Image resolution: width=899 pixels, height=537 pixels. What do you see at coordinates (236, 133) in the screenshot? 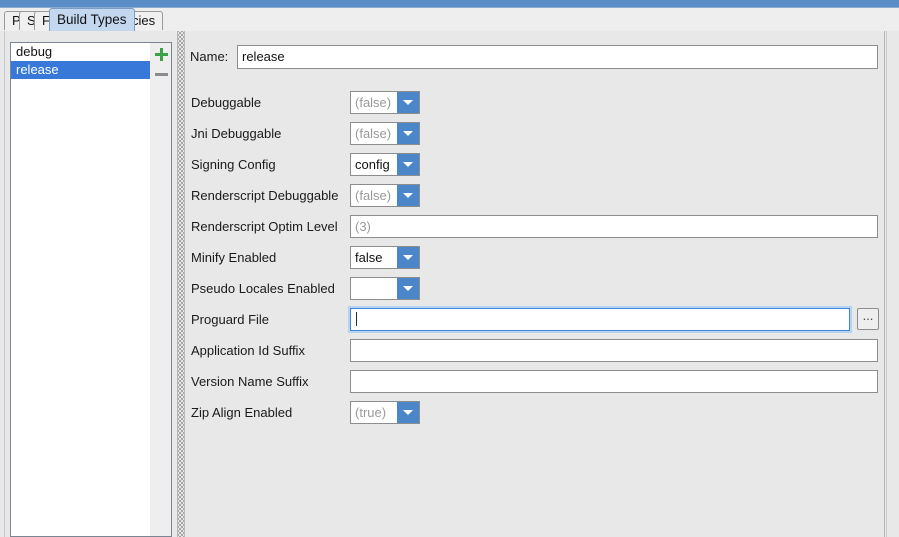
I see `form-row-label: Jni Debuggable` at bounding box center [236, 133].